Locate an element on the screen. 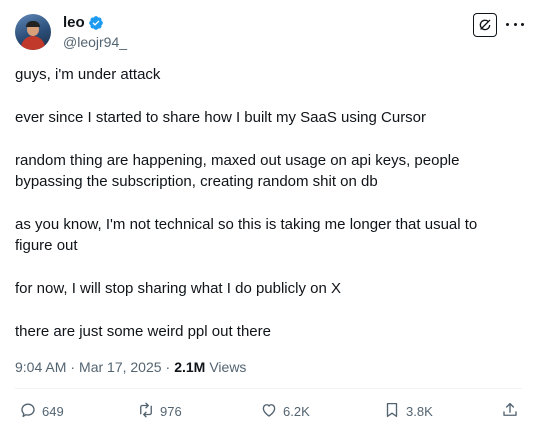  post-time: 9:04 AM is located at coordinates (40, 367).